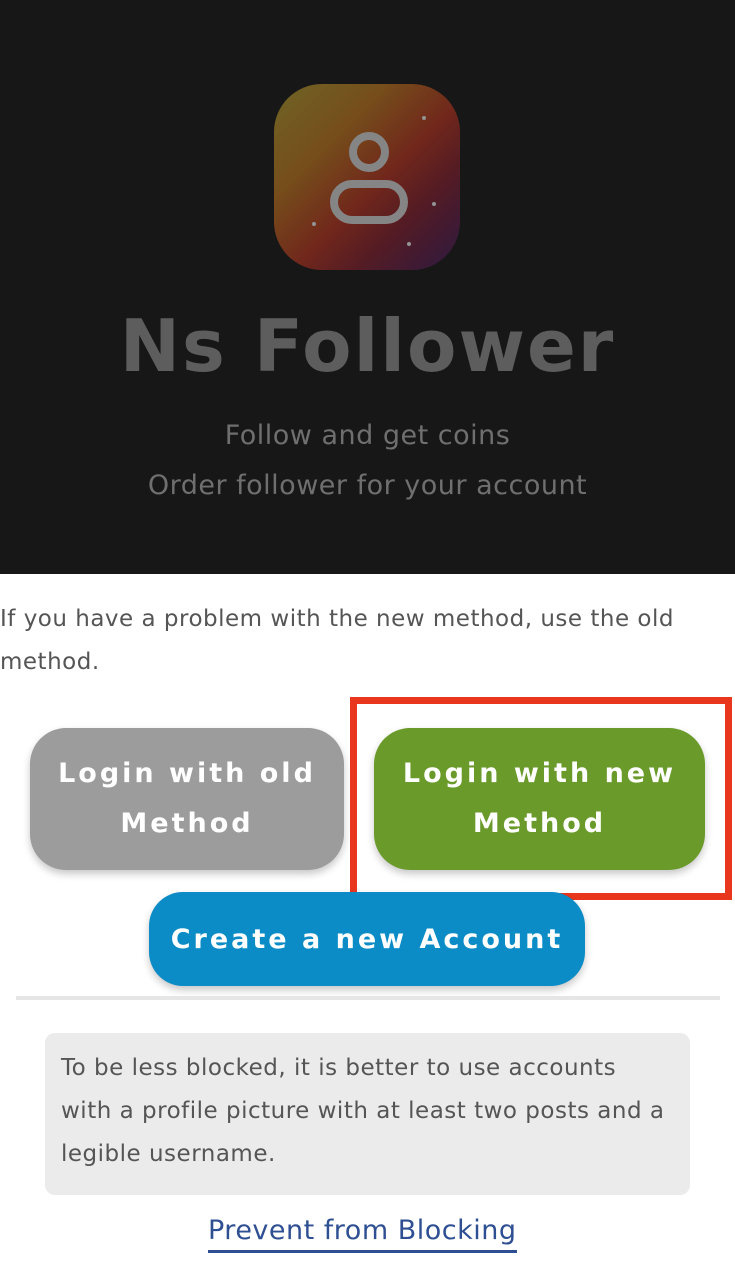 The width and height of the screenshot is (735, 1280). Describe the element at coordinates (367, 939) in the screenshot. I see `create-account-button: Create a new Account` at that location.